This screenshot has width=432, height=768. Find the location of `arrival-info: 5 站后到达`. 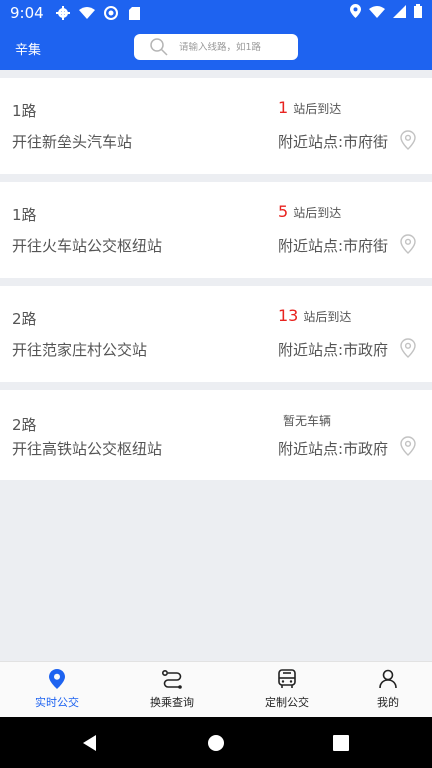

arrival-info: 5 站后到达 is located at coordinates (309, 211).